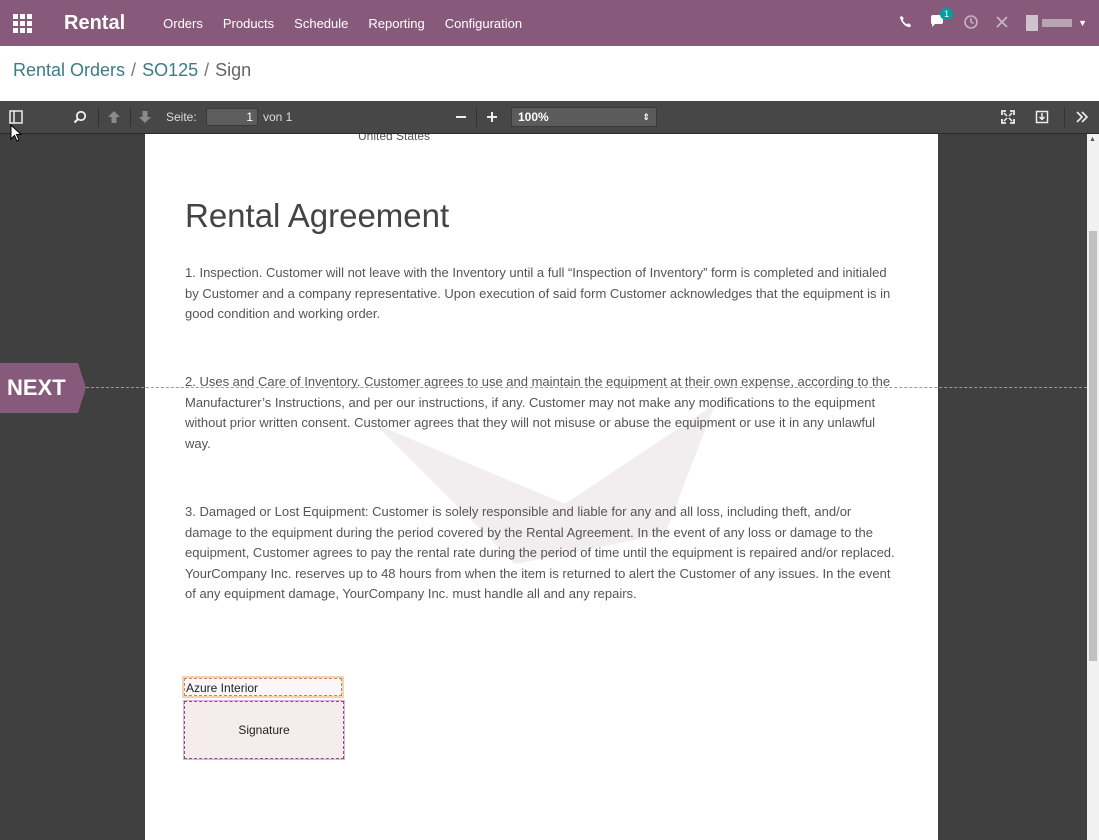  I want to click on chat-icon: 1, so click(942, 19).